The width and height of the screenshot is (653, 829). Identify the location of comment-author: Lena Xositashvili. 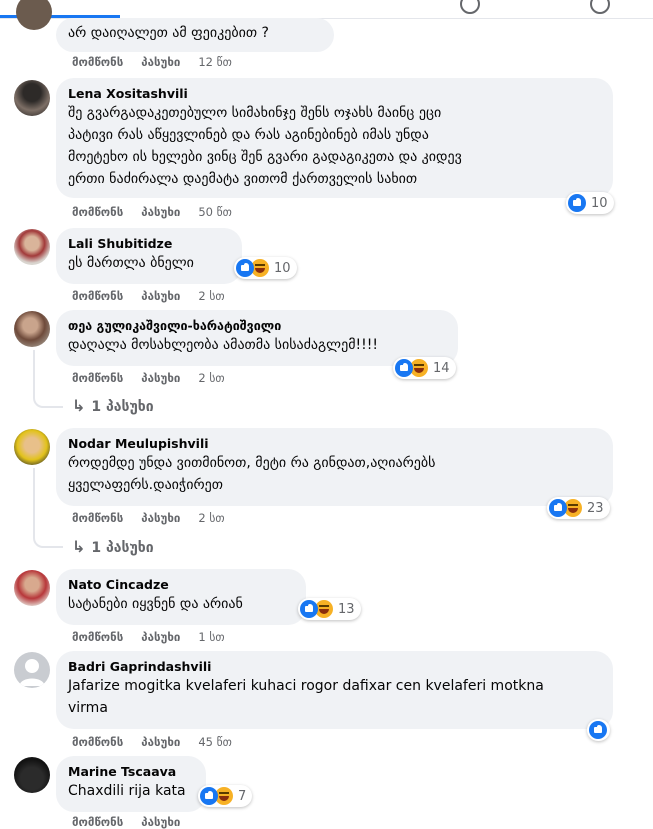
(334, 93).